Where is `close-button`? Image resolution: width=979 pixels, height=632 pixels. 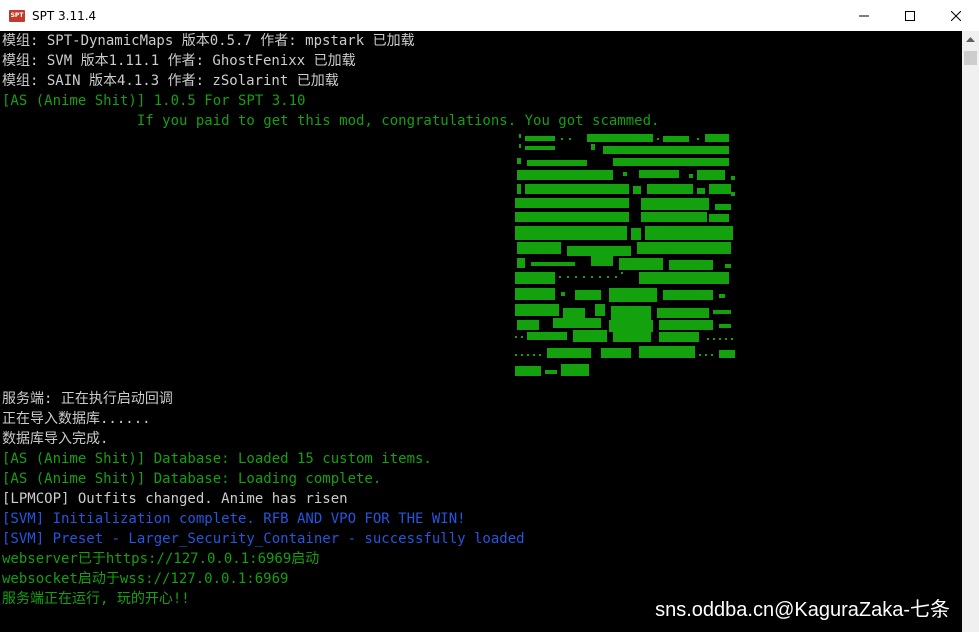
close-button is located at coordinates (956, 15).